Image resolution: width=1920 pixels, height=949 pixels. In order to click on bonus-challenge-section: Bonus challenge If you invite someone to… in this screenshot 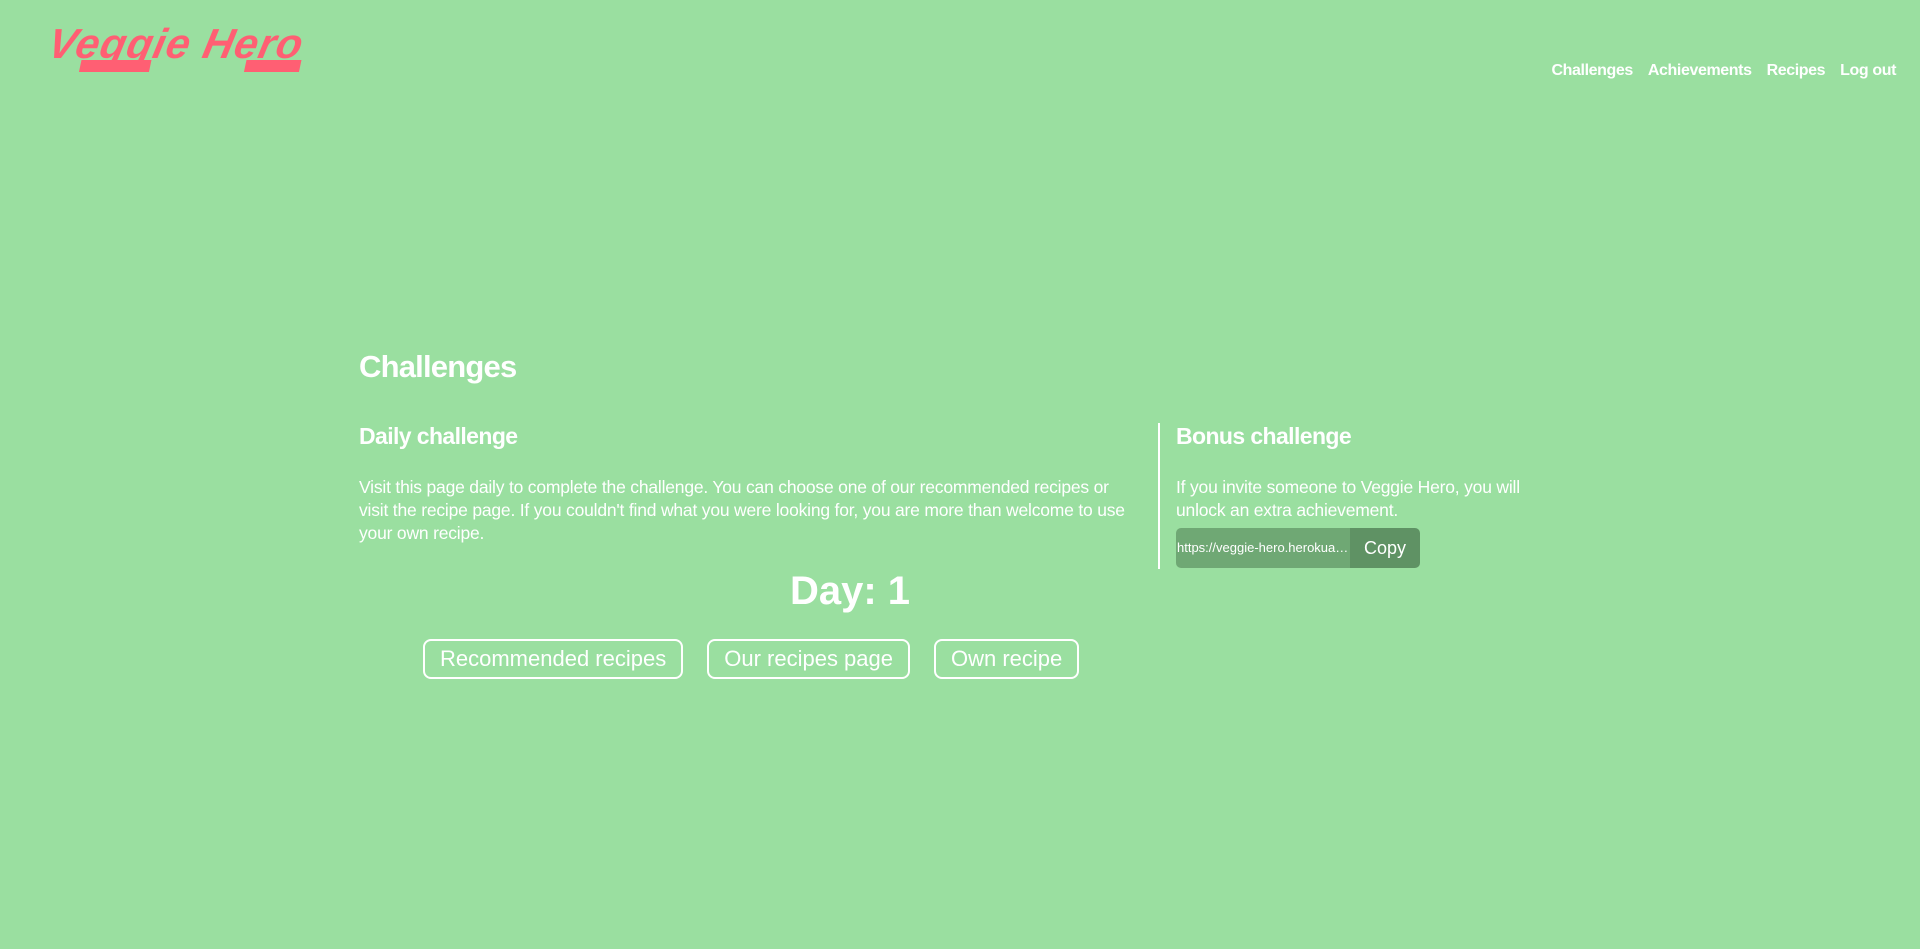, I will do `click(1356, 495)`.